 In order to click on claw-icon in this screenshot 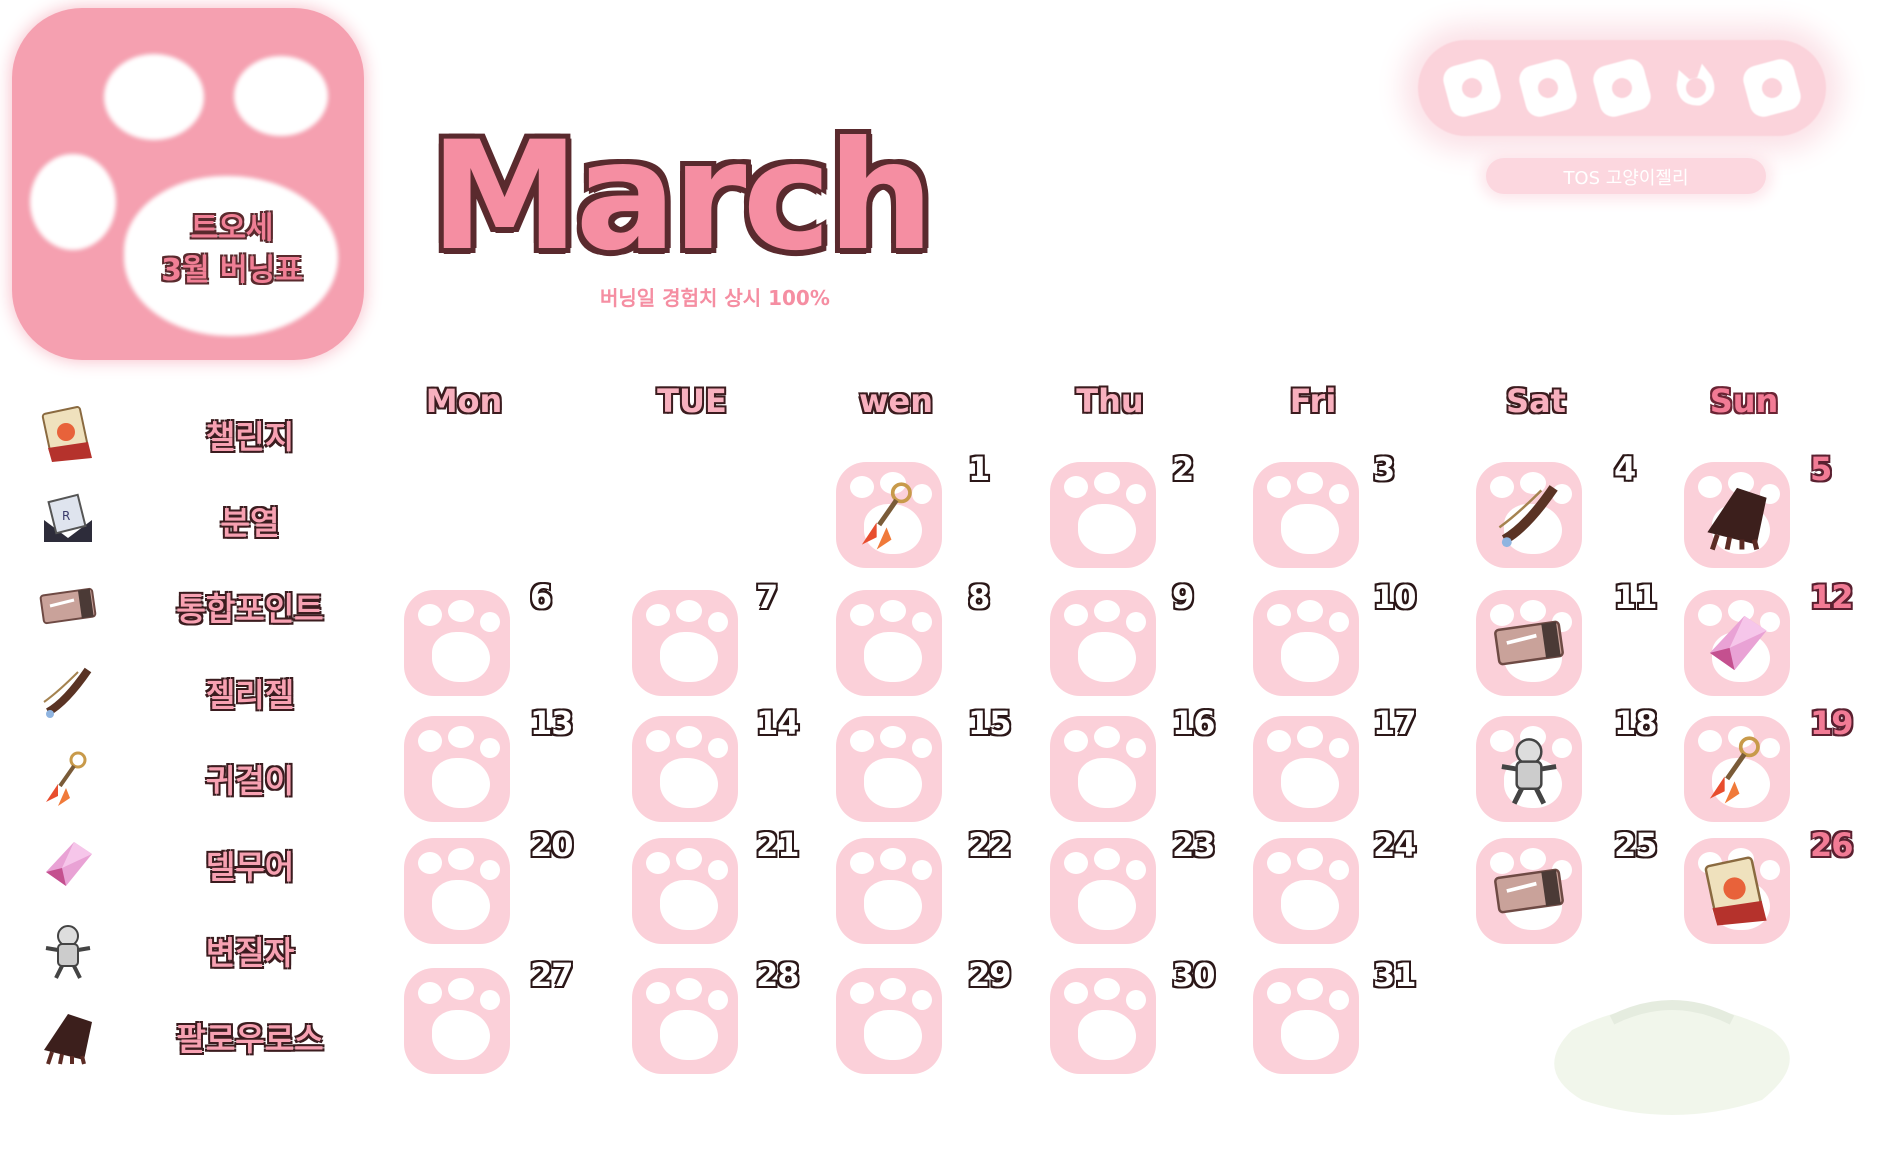, I will do `click(1737, 515)`.